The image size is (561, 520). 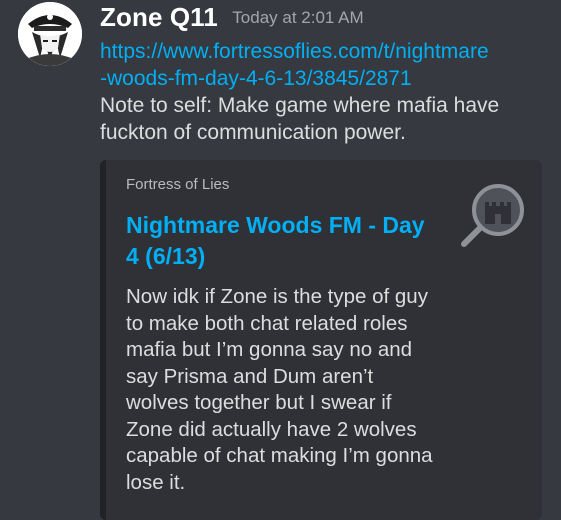 What do you see at coordinates (256, 78) in the screenshot?
I see `message-link-line2: -woods-fm-day-4-6-13/3845/2871` at bounding box center [256, 78].